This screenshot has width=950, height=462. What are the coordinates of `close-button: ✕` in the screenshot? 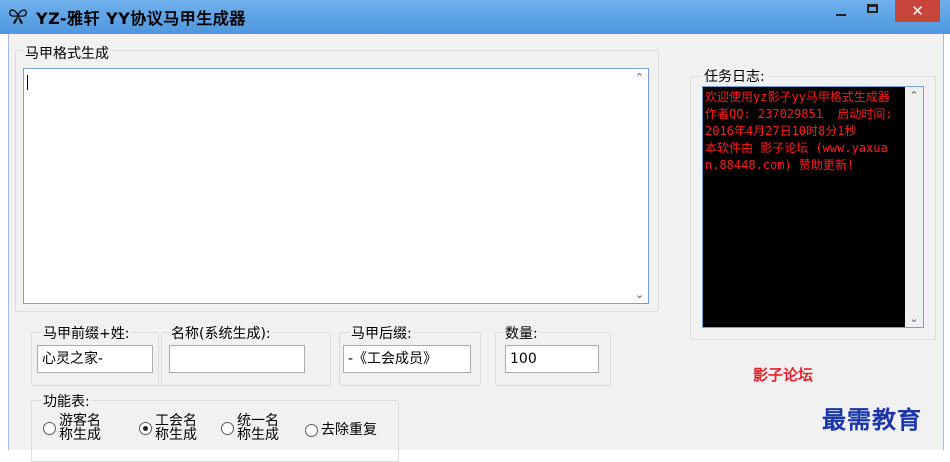 It's located at (917, 11).